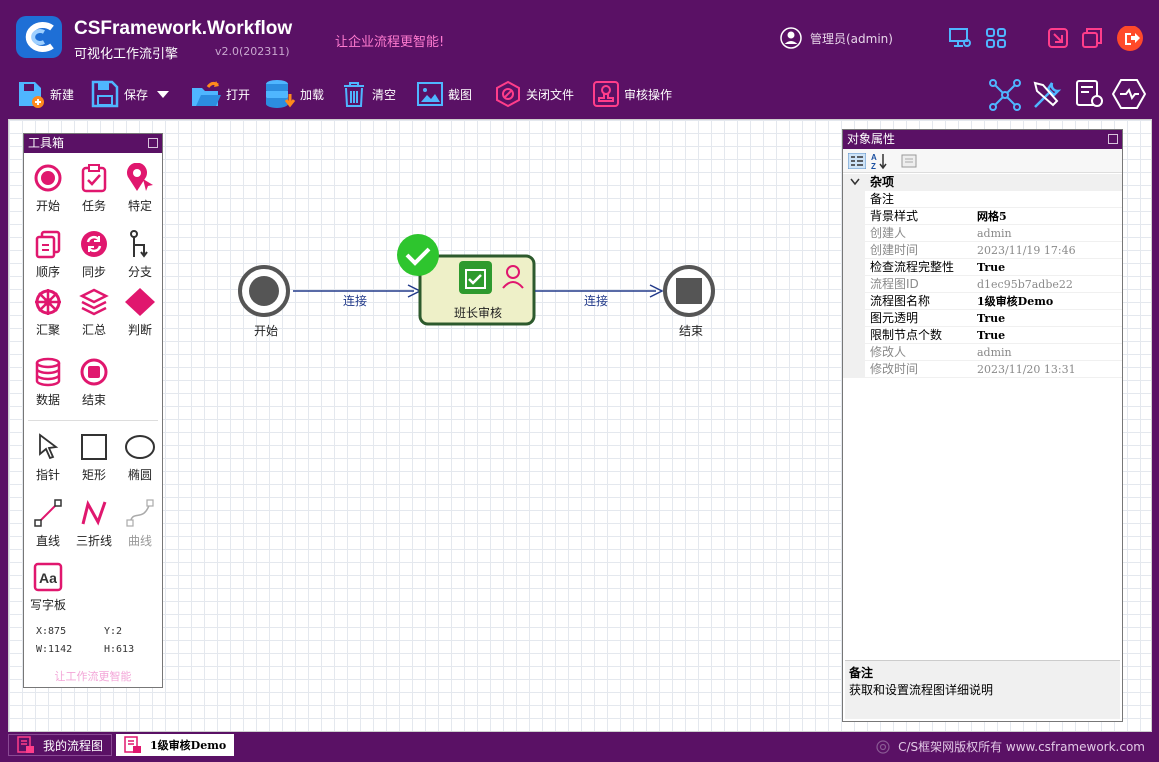 This screenshot has width=1159, height=762. I want to click on tool-curve: 曲线, so click(140, 523).